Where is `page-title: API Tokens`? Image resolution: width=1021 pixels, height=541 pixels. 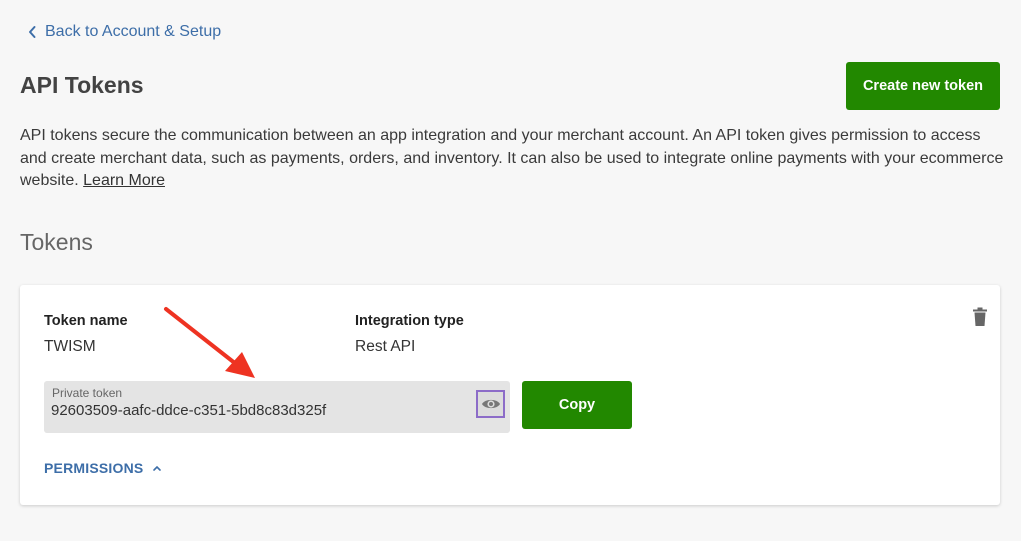
page-title: API Tokens is located at coordinates (82, 85).